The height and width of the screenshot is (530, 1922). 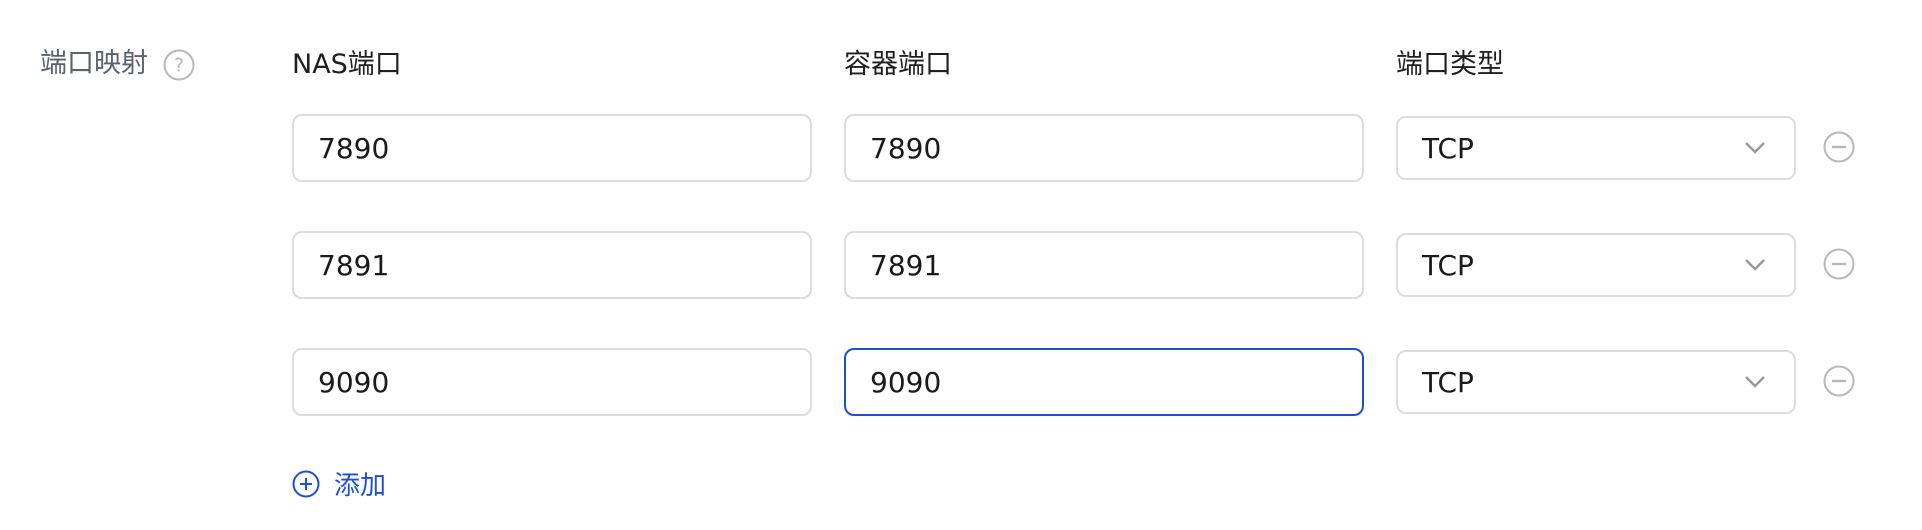 I want to click on container-port-input: 7891, so click(x=1104, y=265).